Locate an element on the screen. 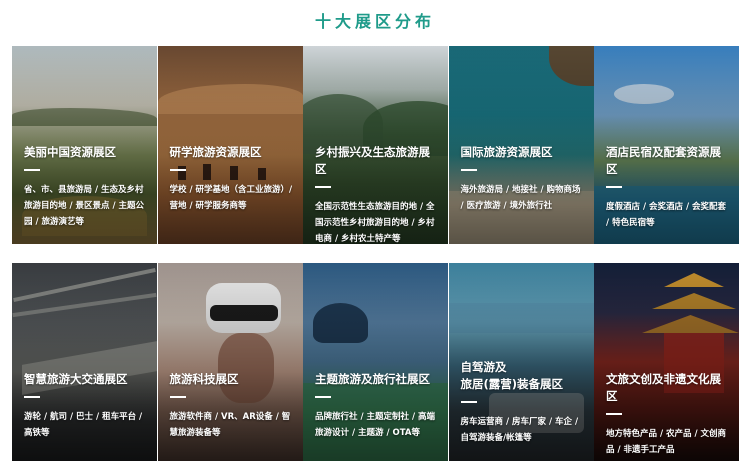  zone-card-hotel-homestay: 酒店民宿及配套资源展区 度假酒店 / 会奖酒店 / 会奖配套 / 特色民宿等 is located at coordinates (666, 145).